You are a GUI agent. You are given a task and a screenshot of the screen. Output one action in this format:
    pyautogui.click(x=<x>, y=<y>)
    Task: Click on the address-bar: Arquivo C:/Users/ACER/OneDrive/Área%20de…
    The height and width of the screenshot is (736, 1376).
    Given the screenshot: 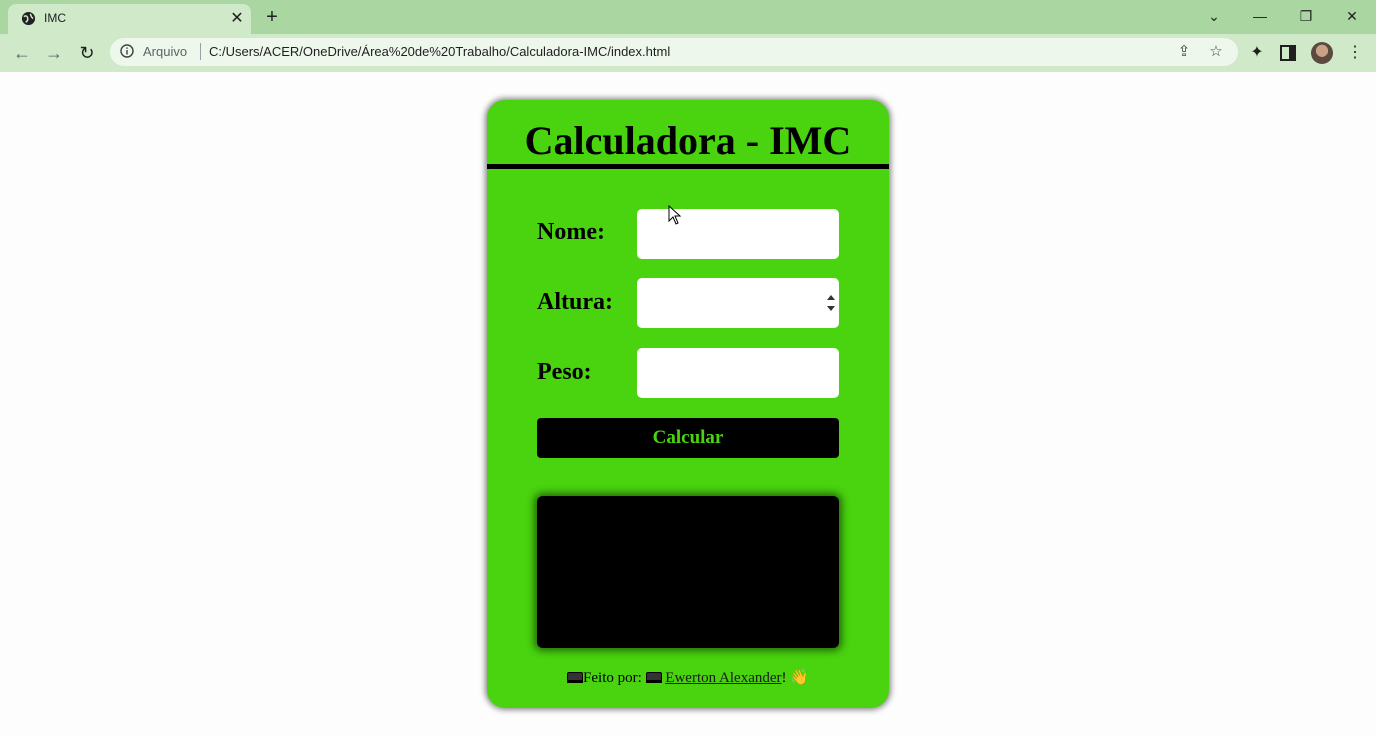 What is the action you would take?
    pyautogui.click(x=674, y=52)
    